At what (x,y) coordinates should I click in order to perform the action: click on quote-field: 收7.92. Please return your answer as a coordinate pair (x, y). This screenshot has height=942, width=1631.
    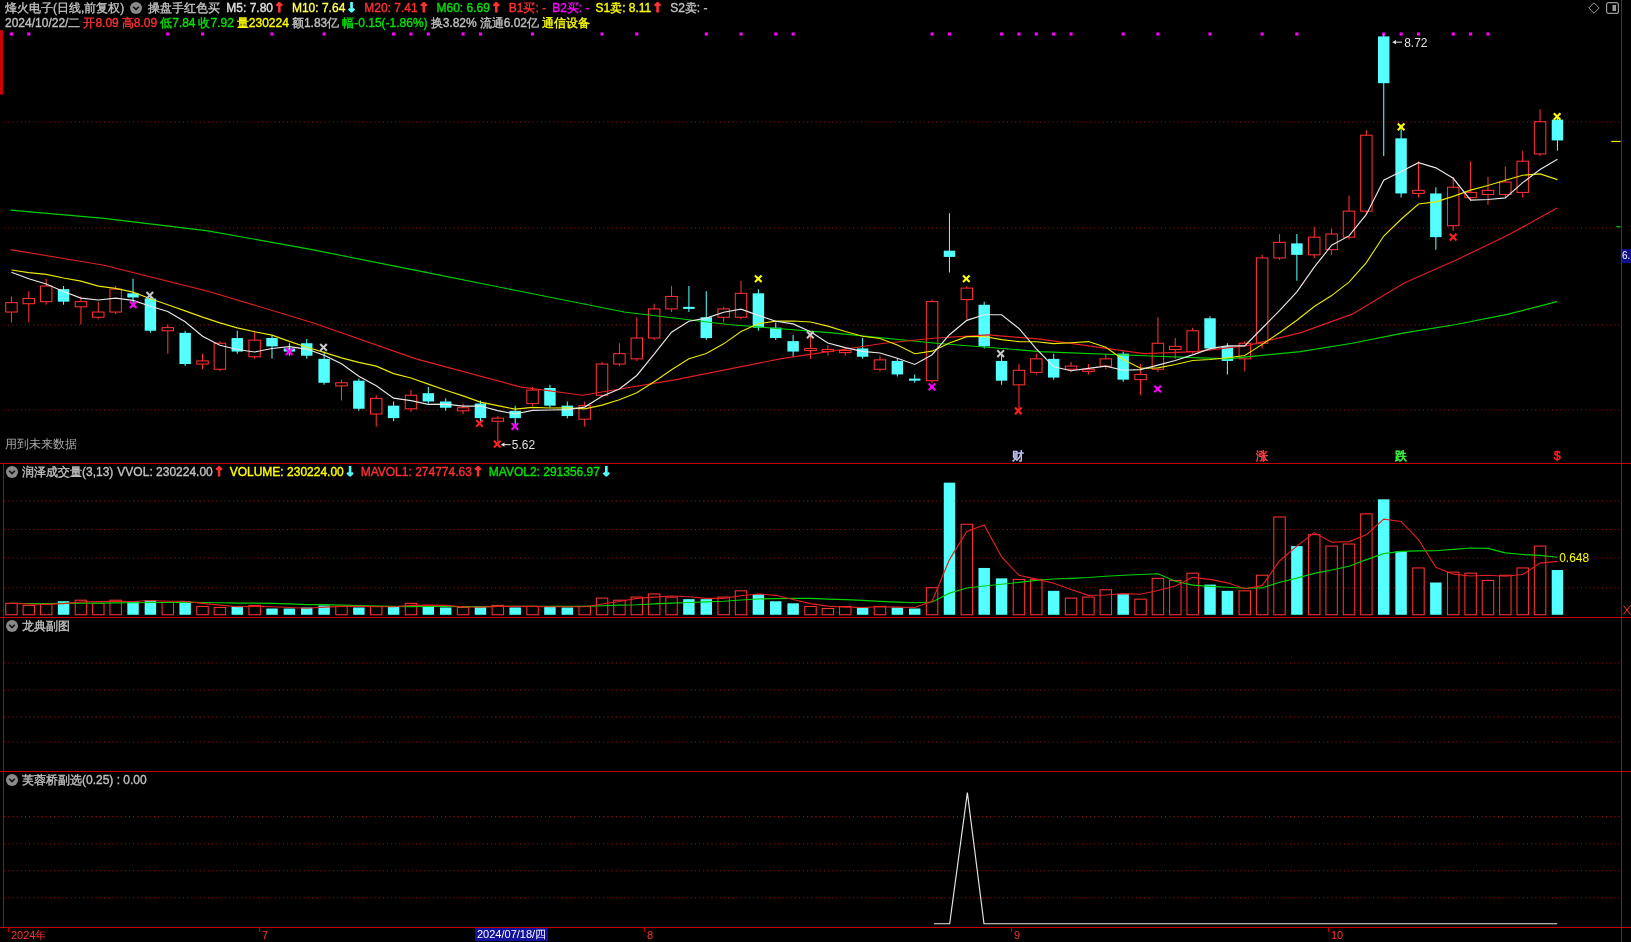
    Looking at the image, I should click on (216, 22).